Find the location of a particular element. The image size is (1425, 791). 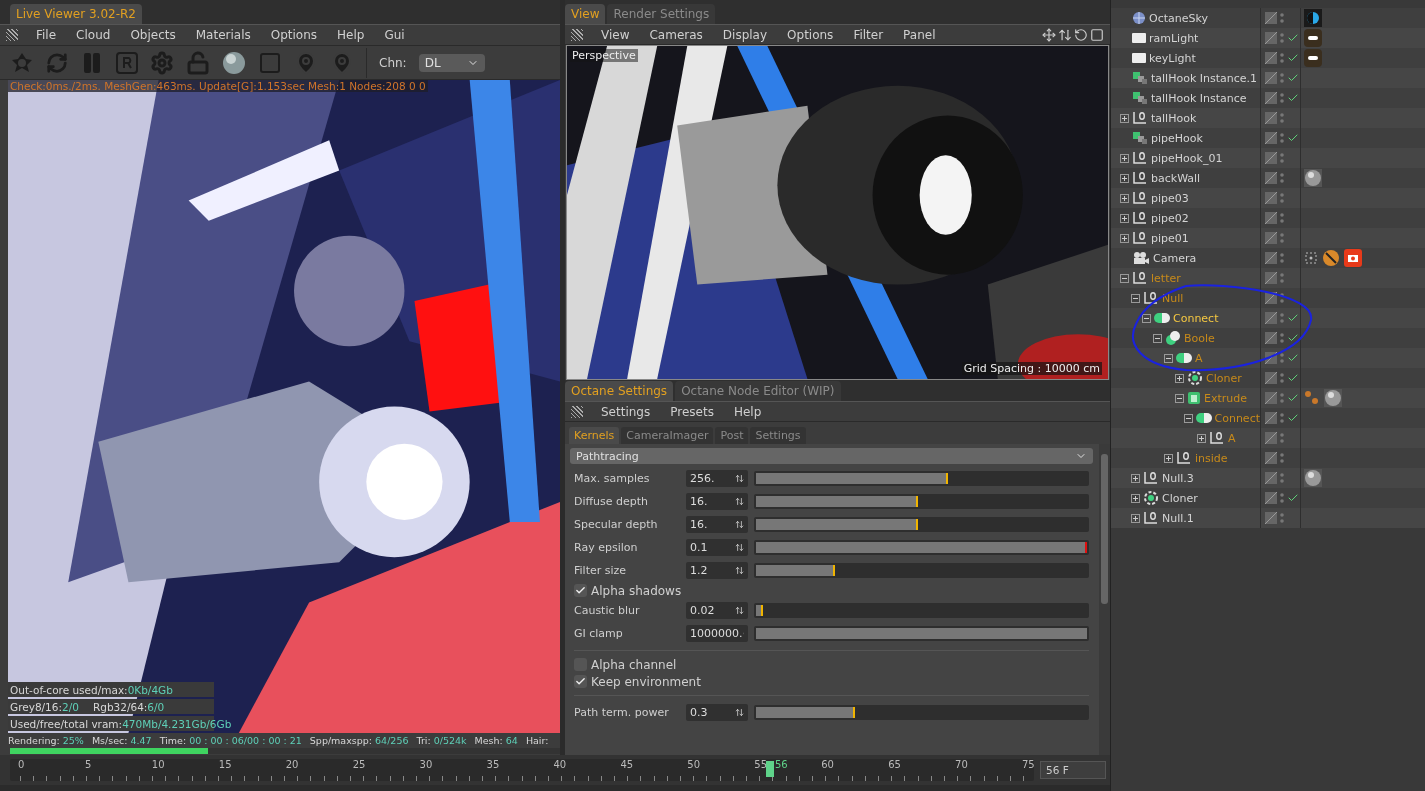

unlock-icon is located at coordinates (198, 62).